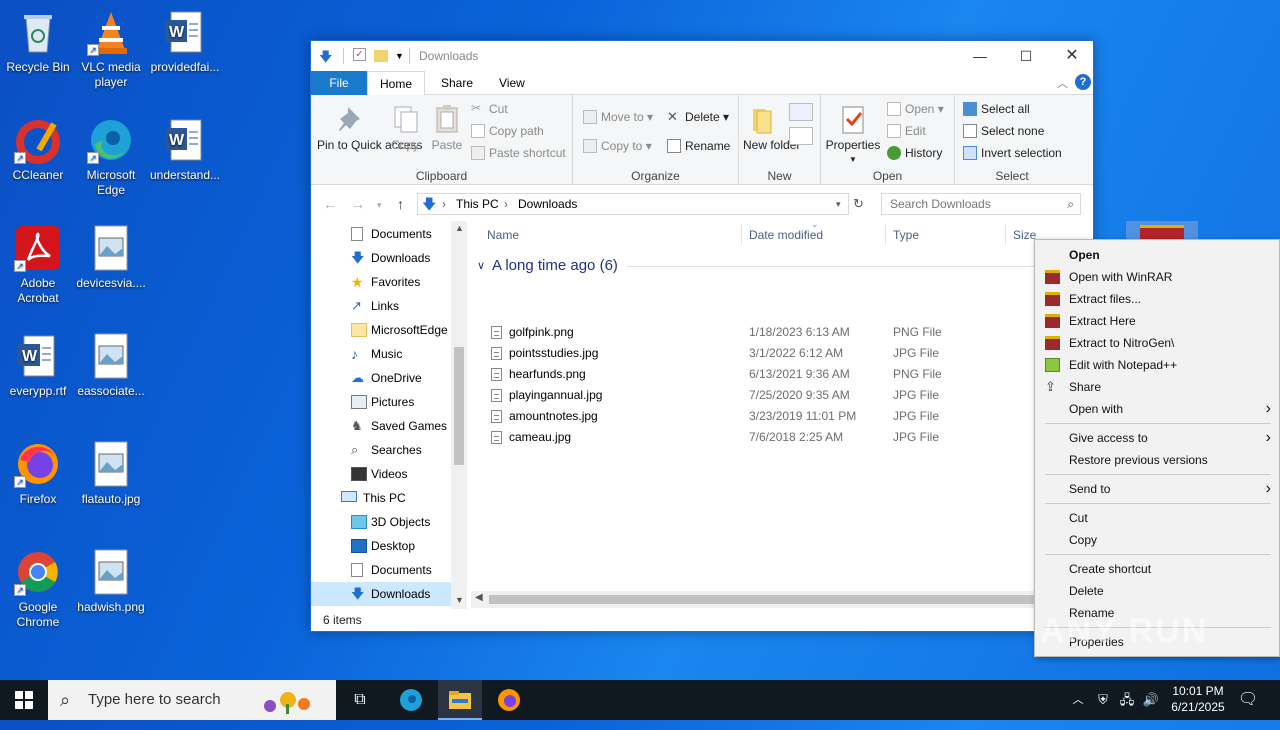  What do you see at coordinates (481, 265) in the screenshot?
I see `collapse-group-icon: ∨` at bounding box center [481, 265].